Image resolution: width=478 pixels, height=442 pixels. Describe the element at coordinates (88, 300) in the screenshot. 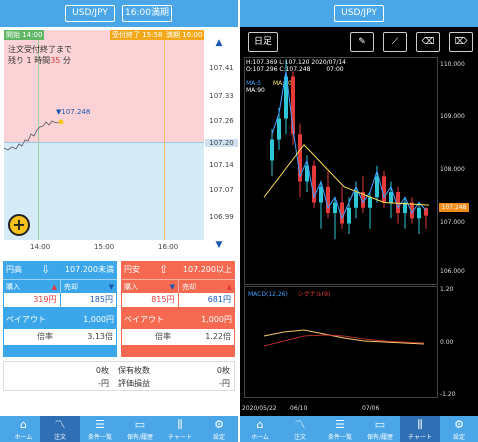

I see `sell-price-button: 185円` at that location.